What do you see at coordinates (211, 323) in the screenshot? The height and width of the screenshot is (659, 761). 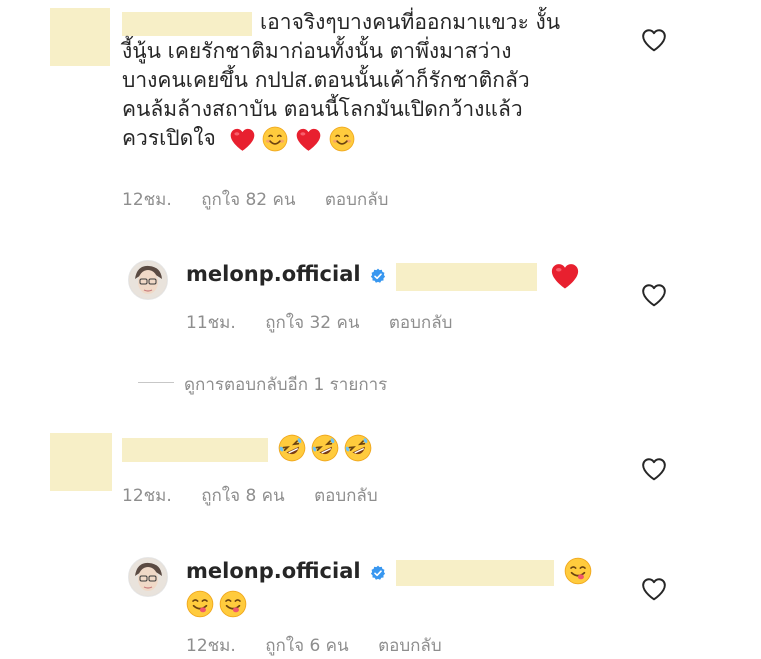 I see `comment-time: 11ชม.` at bounding box center [211, 323].